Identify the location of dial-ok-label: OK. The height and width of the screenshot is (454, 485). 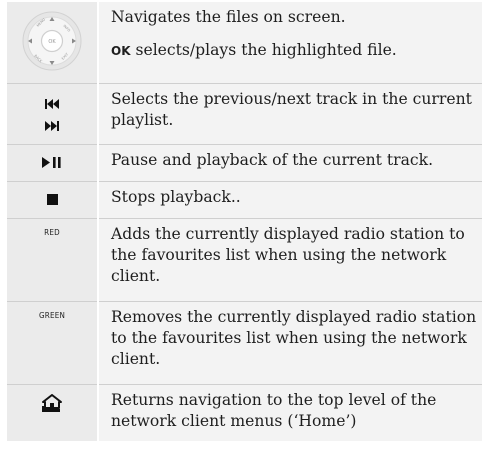
(52, 42).